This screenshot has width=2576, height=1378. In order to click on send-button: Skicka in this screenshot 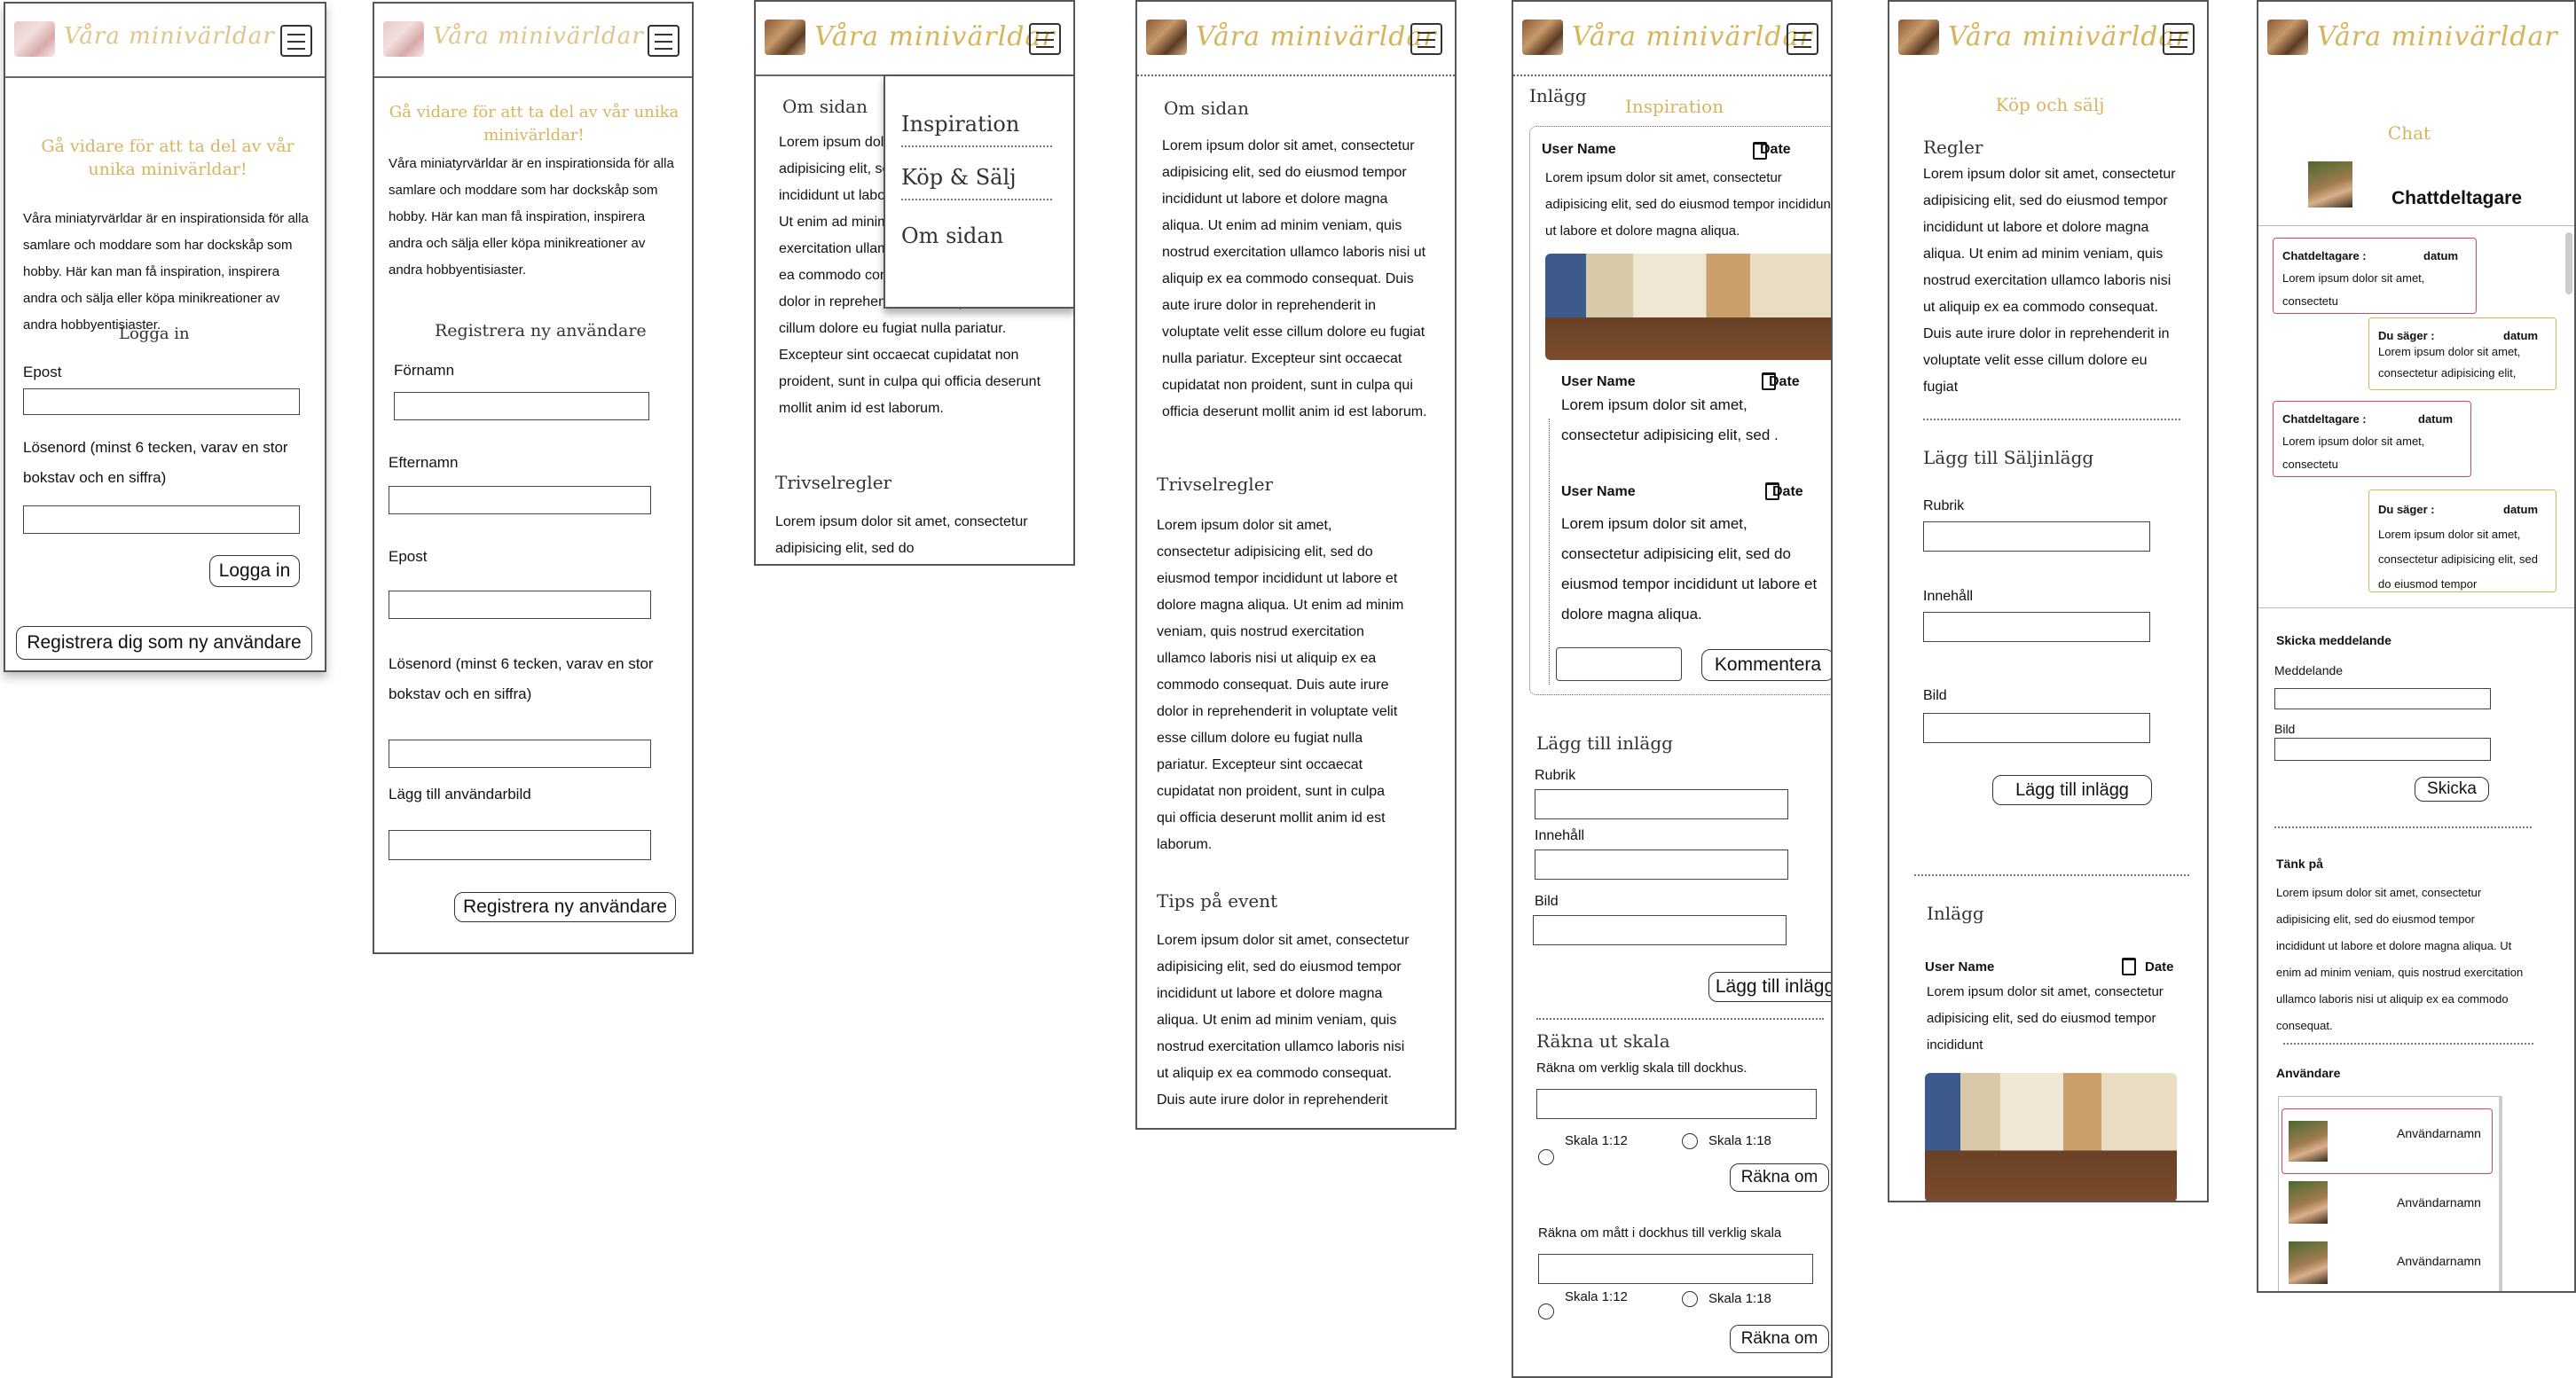, I will do `click(2452, 789)`.